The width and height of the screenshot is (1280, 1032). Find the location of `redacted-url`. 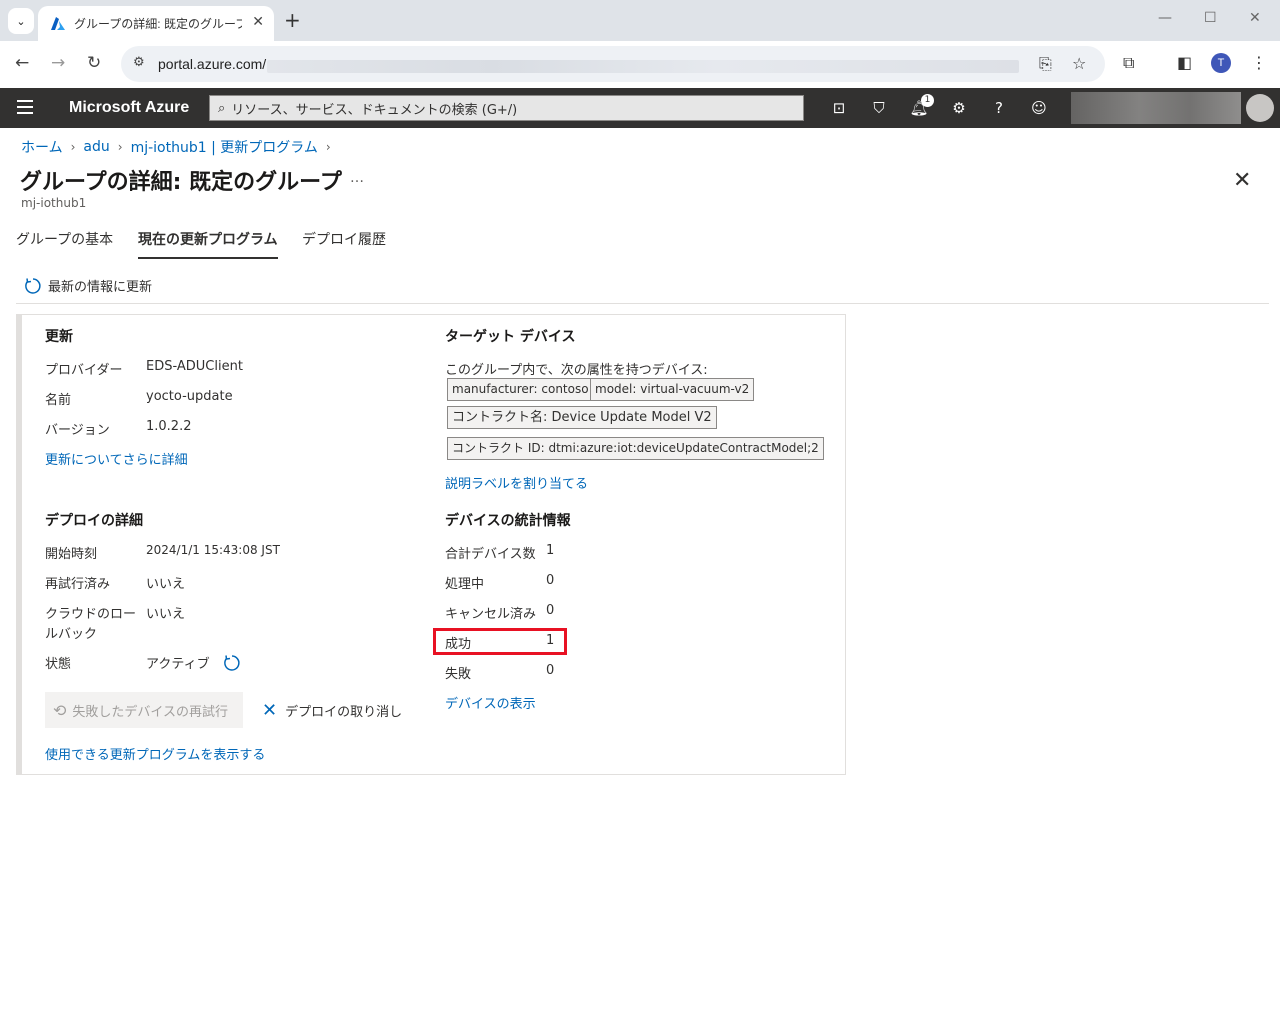

redacted-url is located at coordinates (643, 66).